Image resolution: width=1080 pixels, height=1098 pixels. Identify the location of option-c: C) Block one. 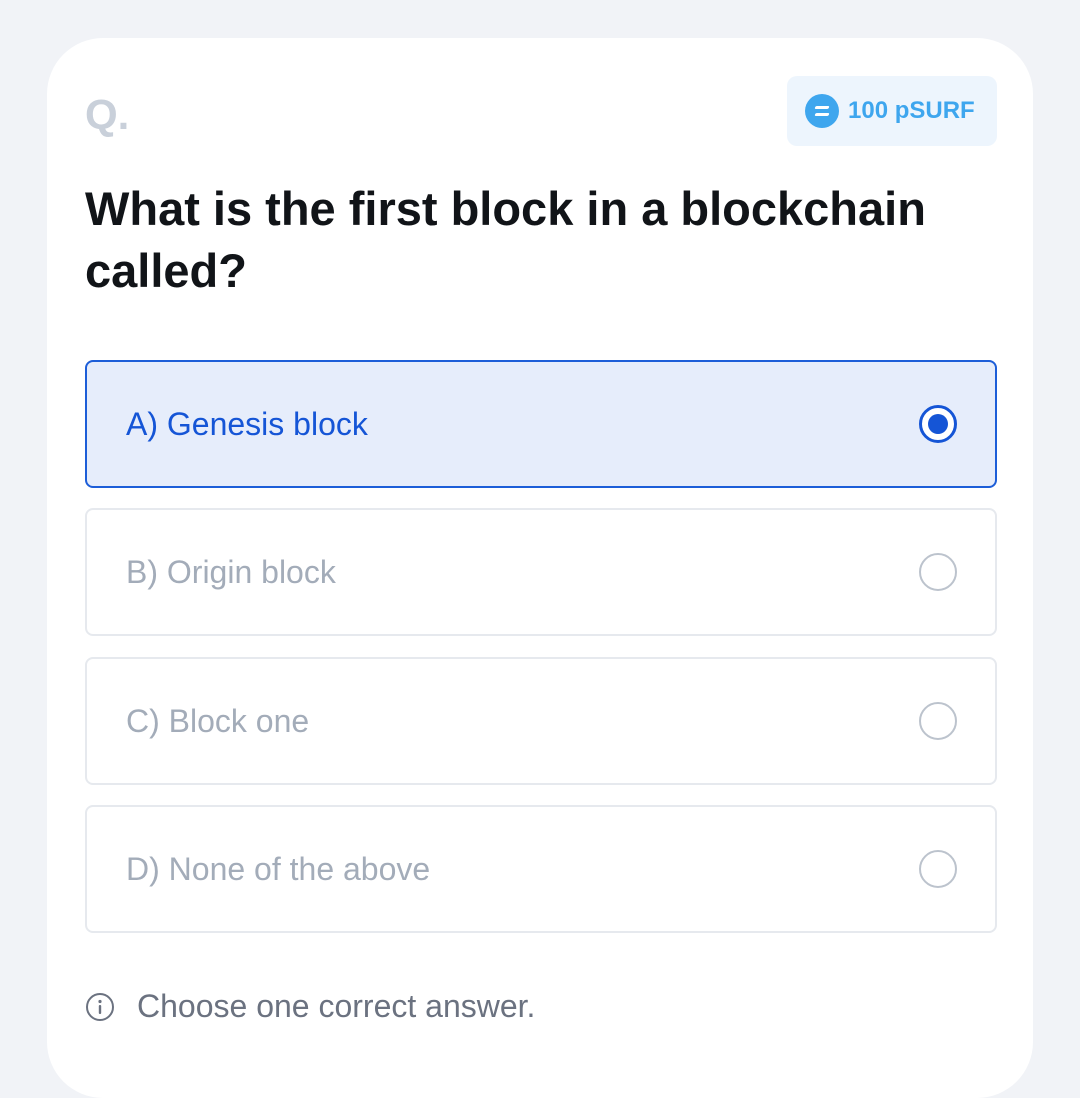
(541, 721).